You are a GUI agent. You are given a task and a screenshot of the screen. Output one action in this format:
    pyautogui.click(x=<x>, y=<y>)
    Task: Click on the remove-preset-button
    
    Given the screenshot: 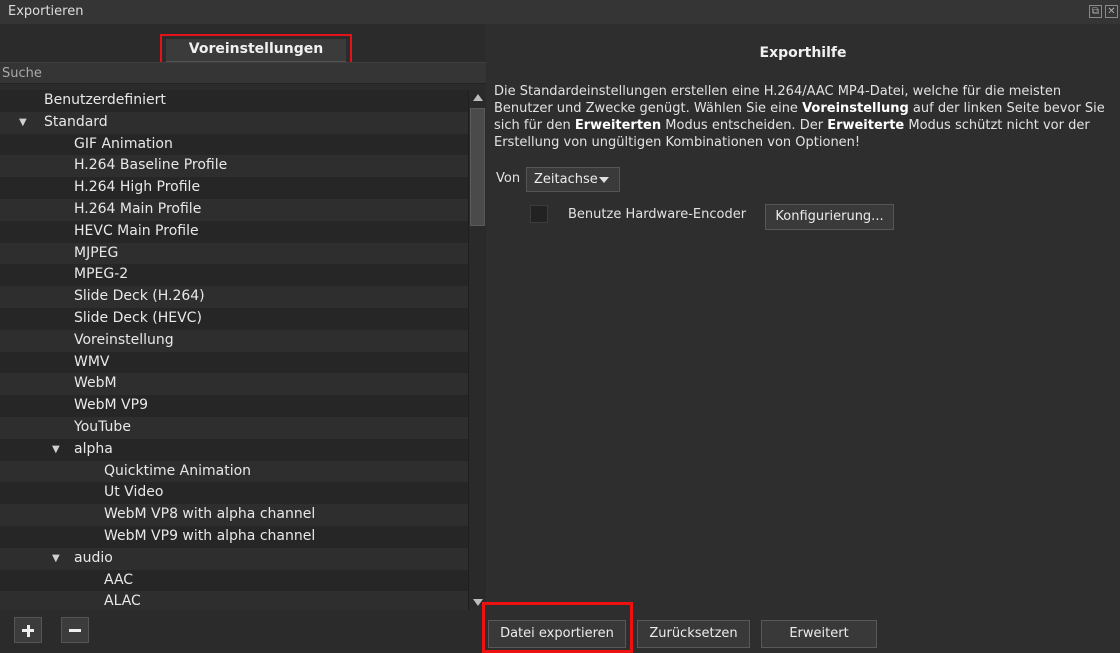 What is the action you would take?
    pyautogui.click(x=75, y=630)
    